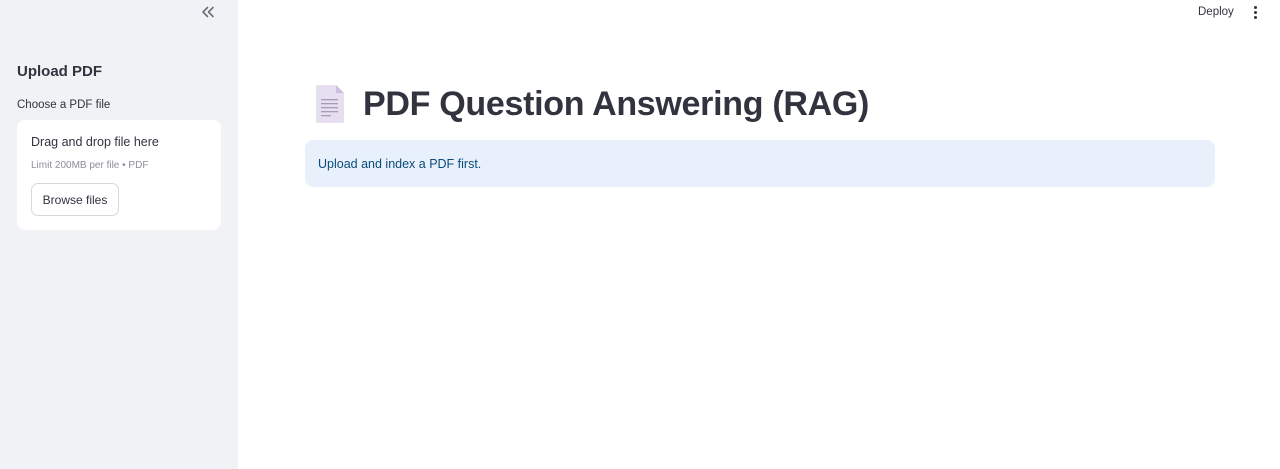  I want to click on dropzone-title: Drag and drop file here, so click(95, 142).